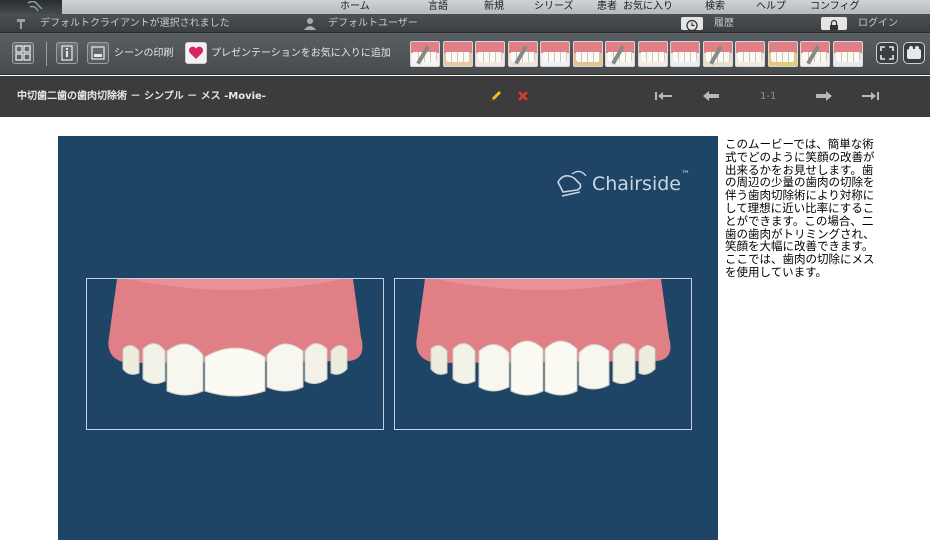 The image size is (930, 540). I want to click on chairside-logo-icon, so click(35, 6).